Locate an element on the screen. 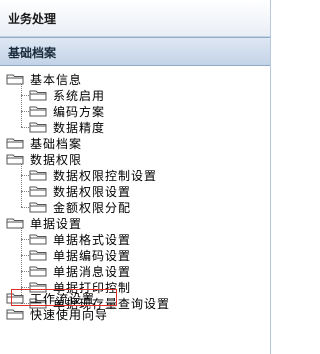 Image resolution: width=320 pixels, height=354 pixels. tree-node-basic-info: 基本信息 is located at coordinates (44, 79).